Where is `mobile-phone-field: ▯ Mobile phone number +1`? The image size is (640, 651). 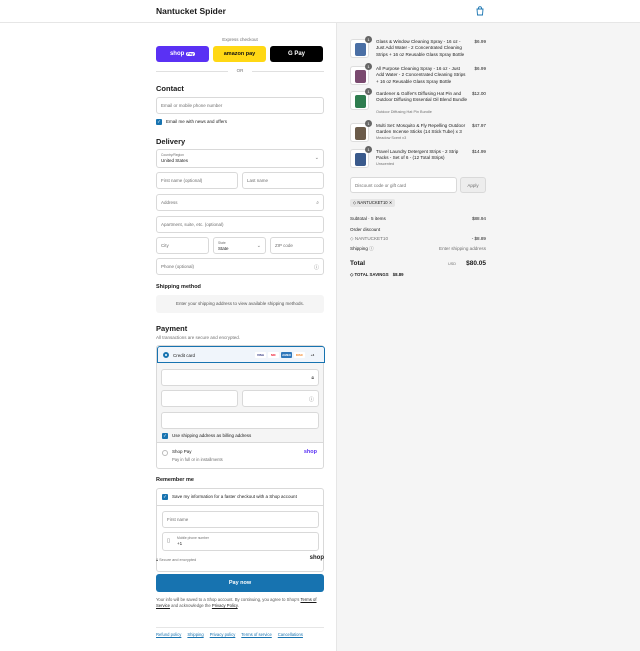 mobile-phone-field: ▯ Mobile phone number +1 is located at coordinates (240, 541).